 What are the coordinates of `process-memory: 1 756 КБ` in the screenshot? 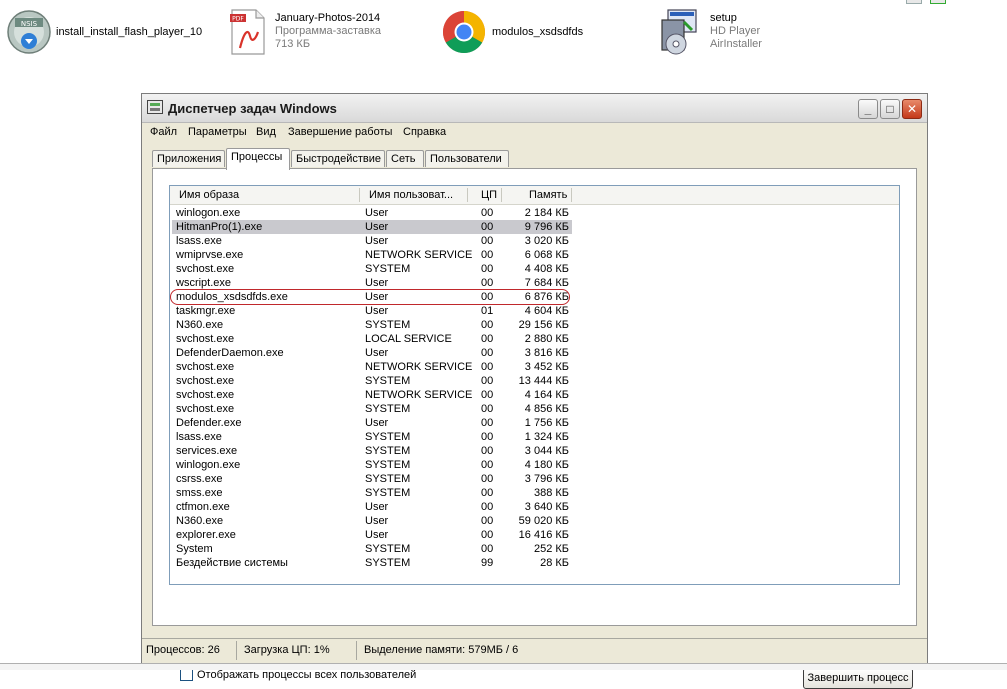 It's located at (546, 423).